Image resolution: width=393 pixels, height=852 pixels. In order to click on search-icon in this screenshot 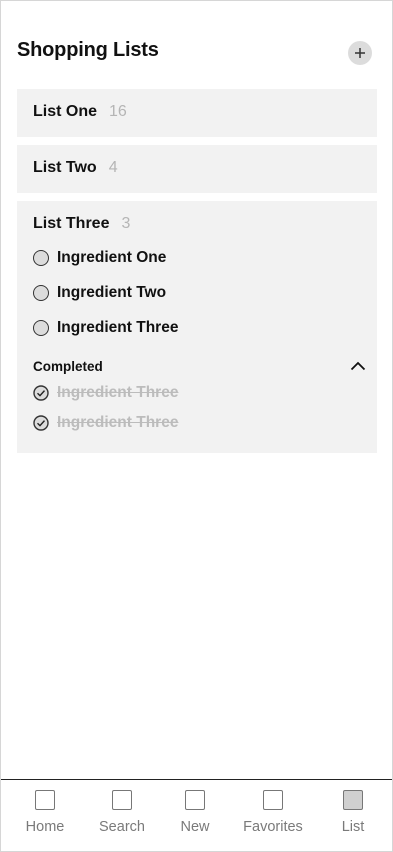, I will do `click(122, 800)`.